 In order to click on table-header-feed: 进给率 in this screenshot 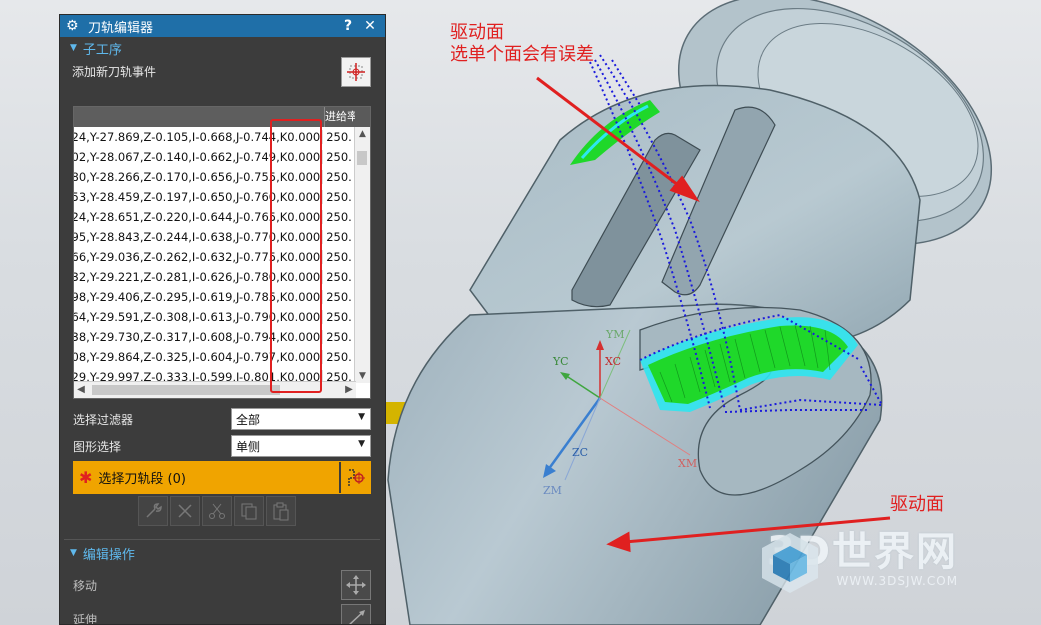, I will do `click(340, 116)`.